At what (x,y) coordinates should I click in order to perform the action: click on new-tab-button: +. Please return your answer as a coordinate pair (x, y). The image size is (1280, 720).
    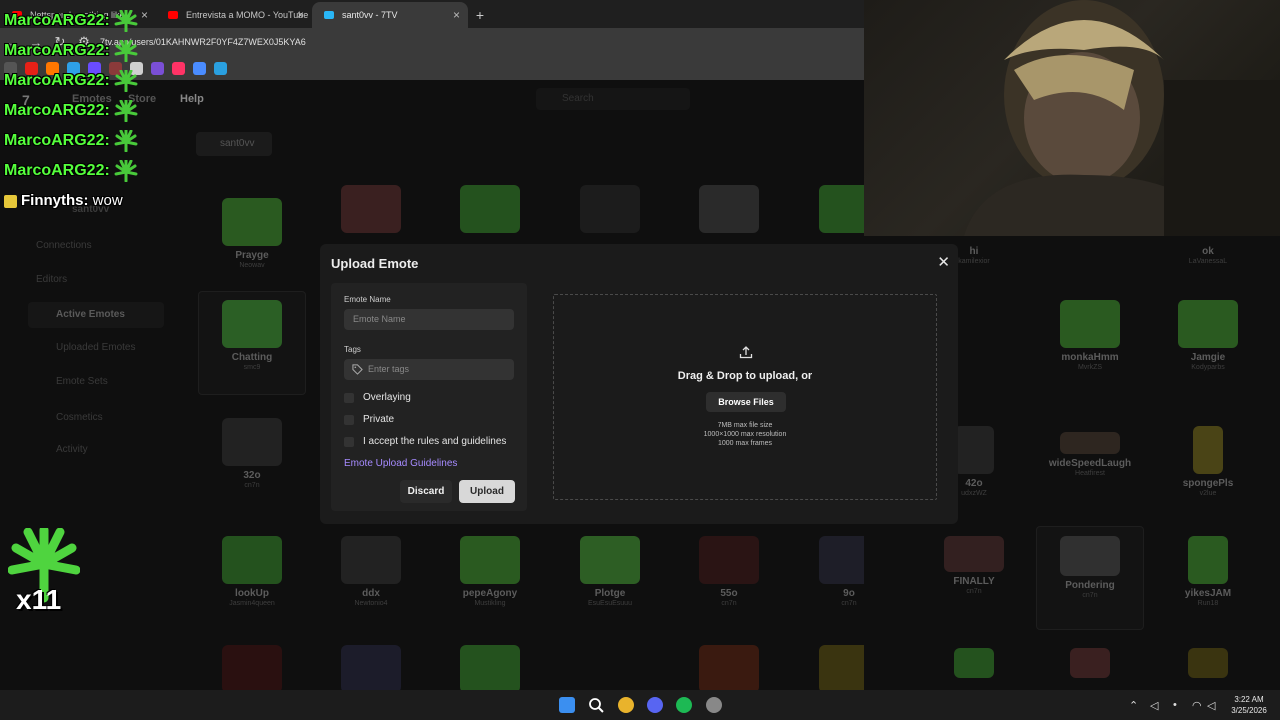
    Looking at the image, I should click on (480, 15).